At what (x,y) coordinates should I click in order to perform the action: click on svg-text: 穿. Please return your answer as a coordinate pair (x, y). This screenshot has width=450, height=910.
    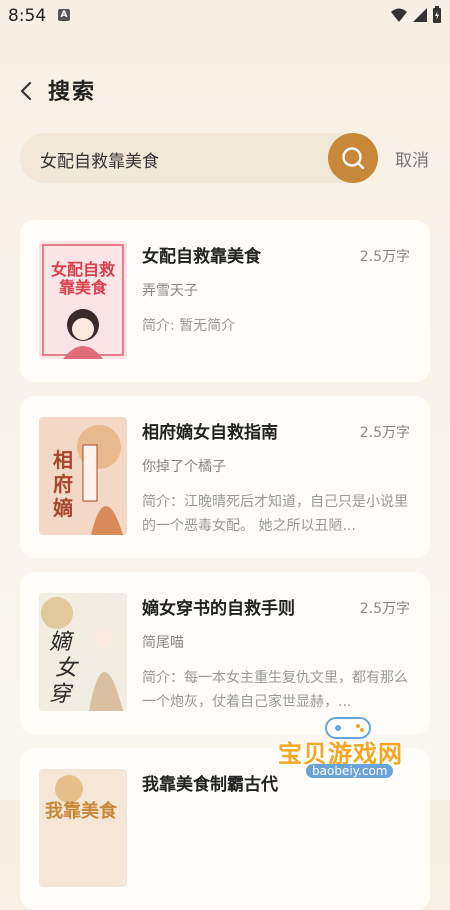
    Looking at the image, I should click on (61, 694).